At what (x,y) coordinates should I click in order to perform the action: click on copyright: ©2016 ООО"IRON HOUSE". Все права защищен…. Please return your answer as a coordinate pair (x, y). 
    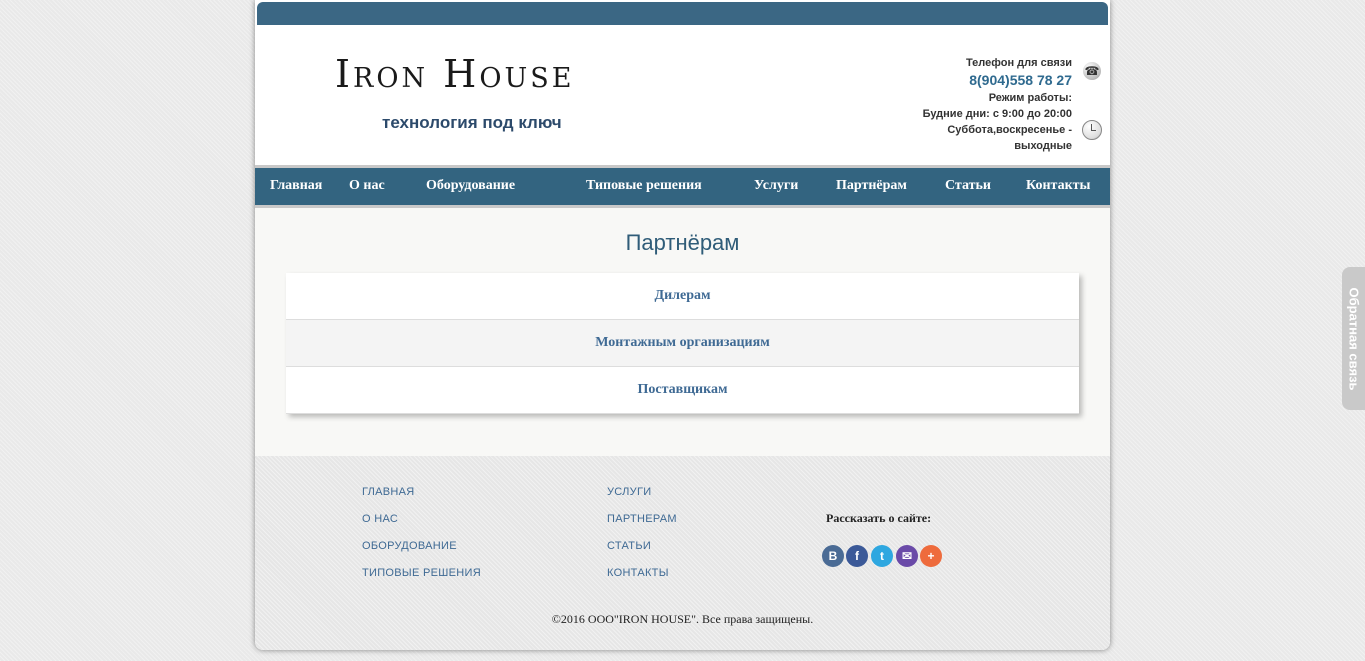
    Looking at the image, I should click on (682, 619).